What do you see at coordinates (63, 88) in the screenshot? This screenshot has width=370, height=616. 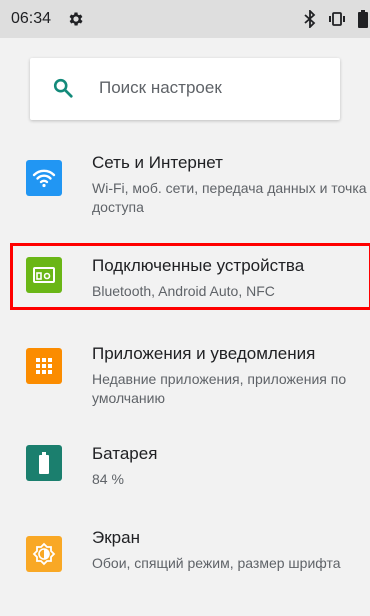 I see `search-icon` at bounding box center [63, 88].